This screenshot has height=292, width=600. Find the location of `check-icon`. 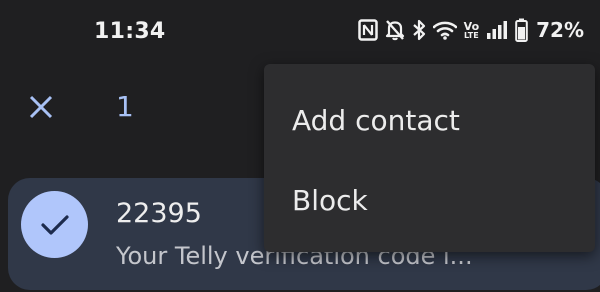

check-icon is located at coordinates (54, 224).